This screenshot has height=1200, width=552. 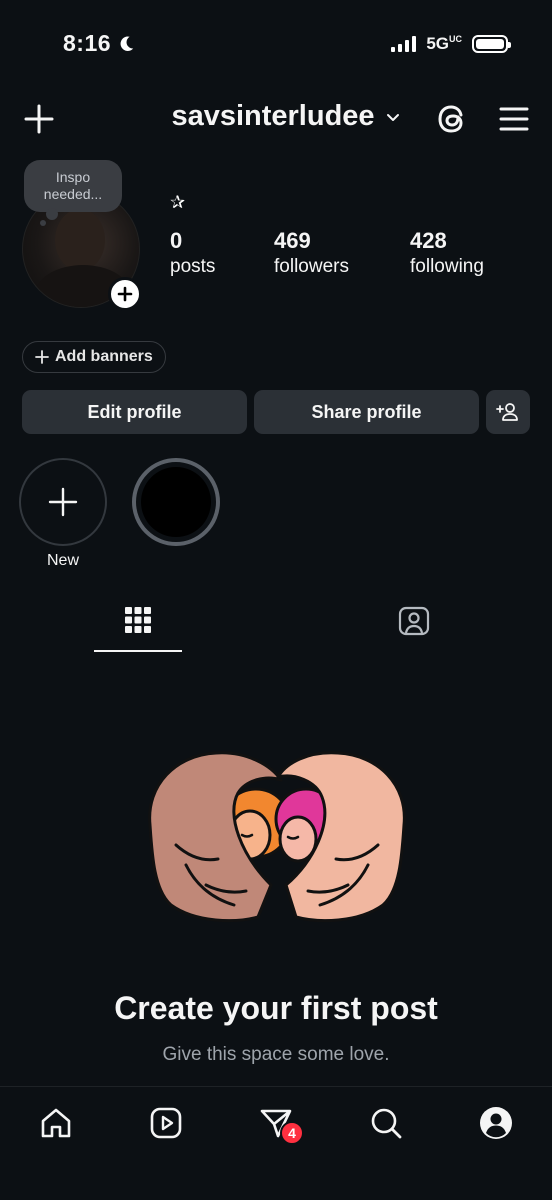 I want to click on home-icon, so click(x=56, y=1123).